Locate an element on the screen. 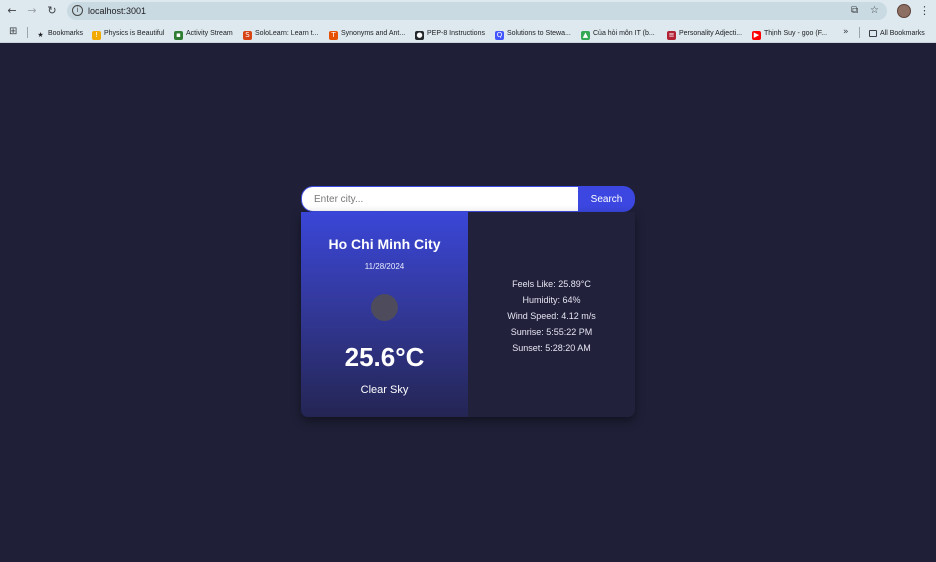 This screenshot has height=562, width=936. sunset: Sunset: 5:28:20 AM is located at coordinates (551, 348).